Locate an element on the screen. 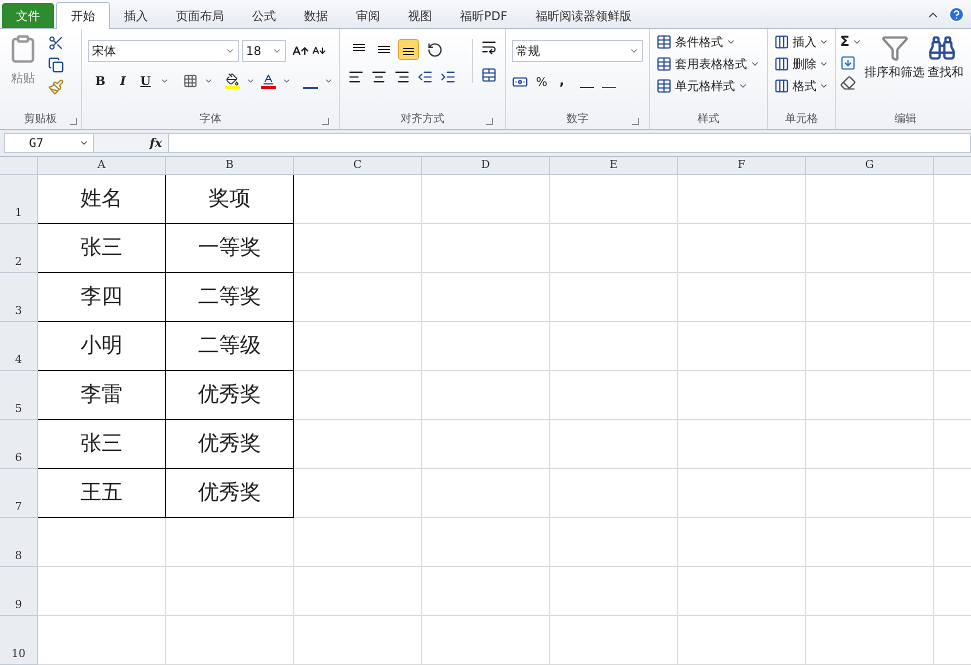  row-header: 7 is located at coordinates (19, 493).